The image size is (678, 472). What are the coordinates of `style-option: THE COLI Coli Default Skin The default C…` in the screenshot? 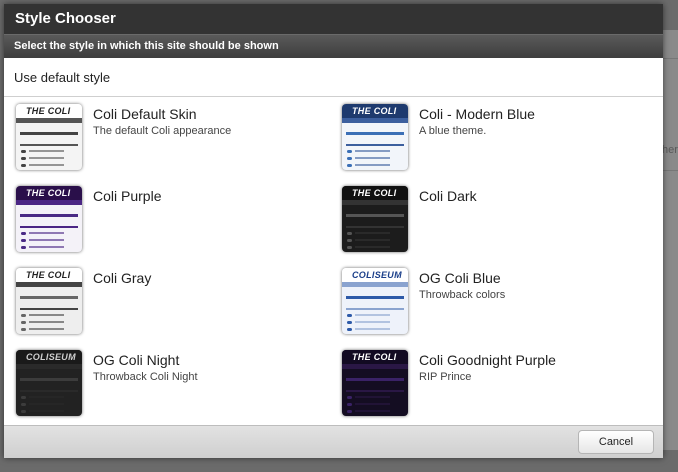 It's located at (164, 133).